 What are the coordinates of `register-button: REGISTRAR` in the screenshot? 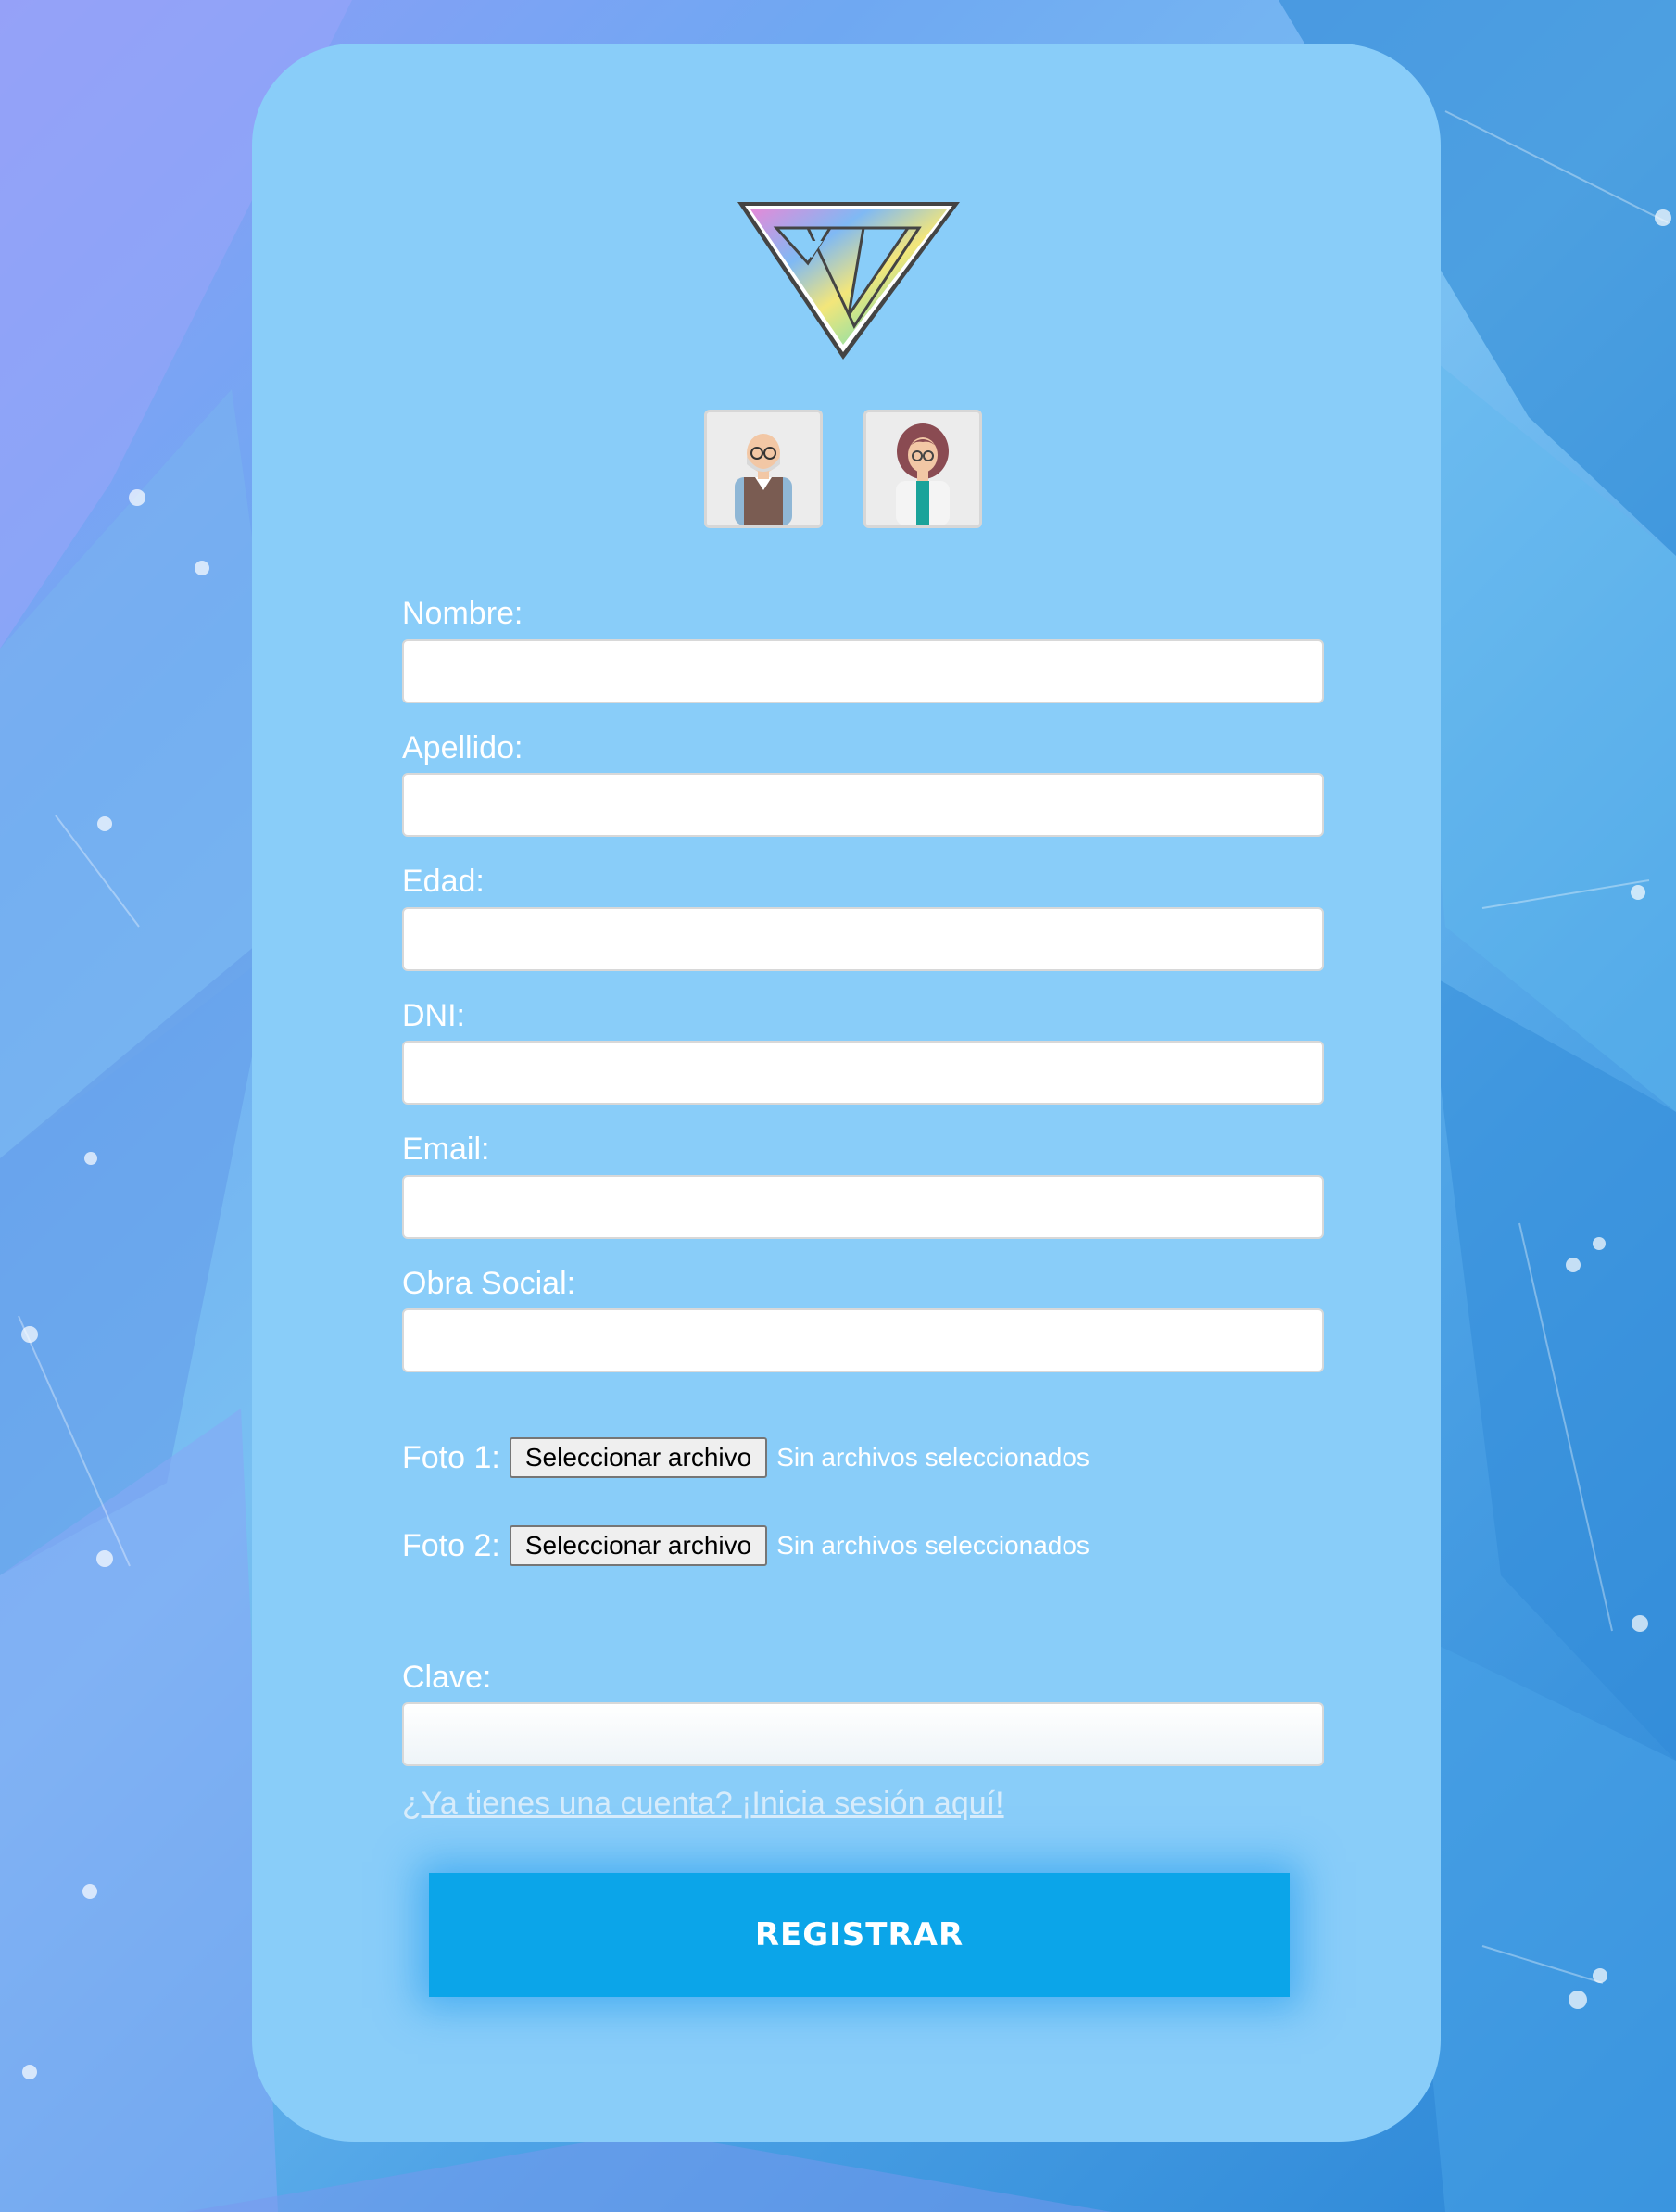 It's located at (859, 1935).